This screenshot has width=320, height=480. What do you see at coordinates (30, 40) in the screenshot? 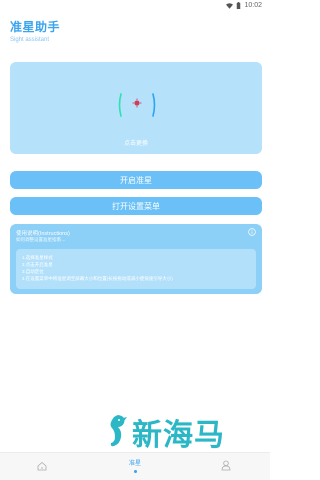
I see `app-subtitle: Sight assistant` at bounding box center [30, 40].